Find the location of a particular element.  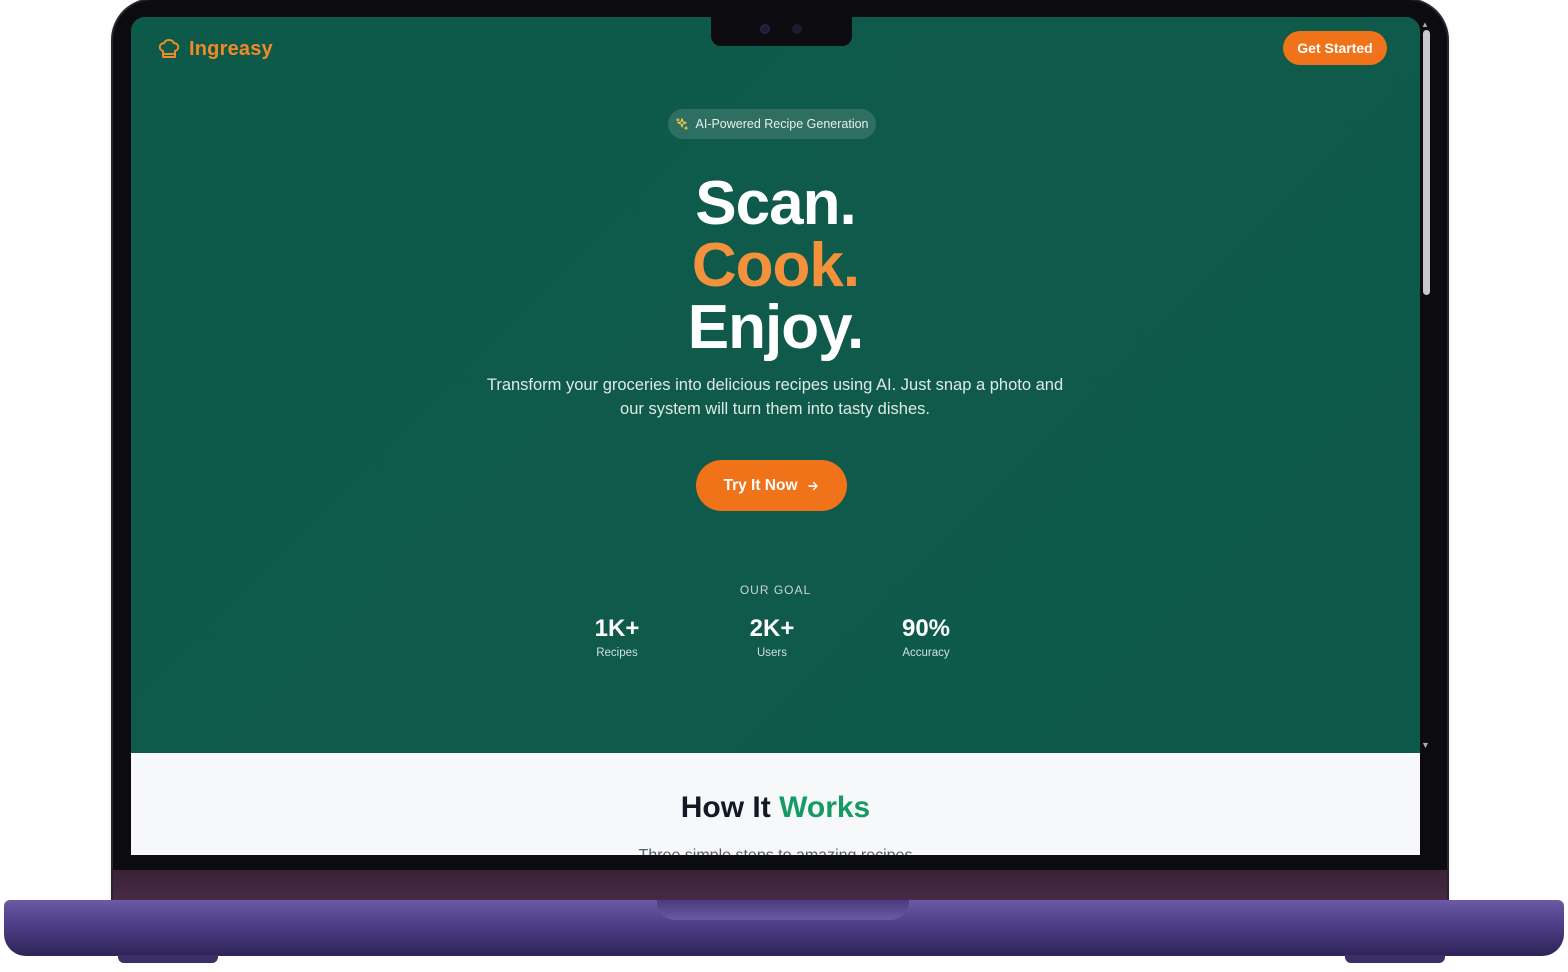

headline-cook: Cook. is located at coordinates (775, 265).